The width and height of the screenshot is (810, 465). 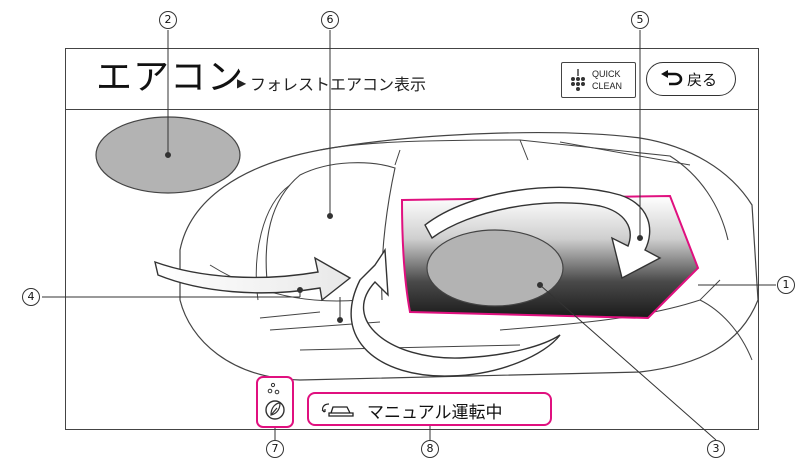 What do you see at coordinates (253, 279) in the screenshot?
I see `airflow-arrow-rear` at bounding box center [253, 279].